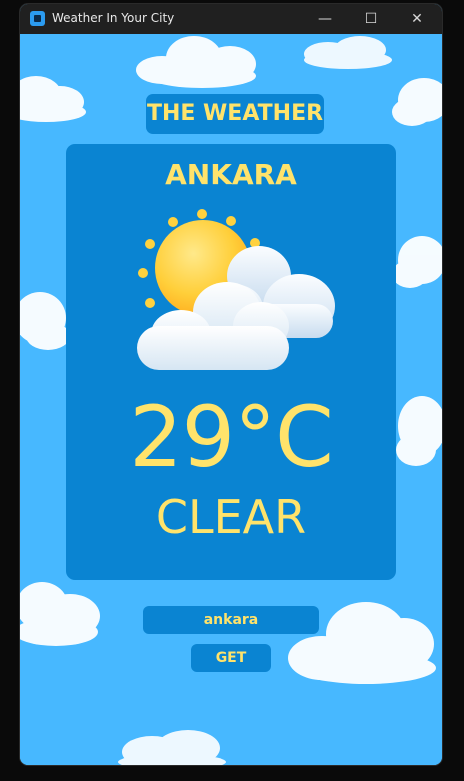 This screenshot has height=781, width=464. Describe the element at coordinates (325, 19) in the screenshot. I see `minimize-button: —` at that location.